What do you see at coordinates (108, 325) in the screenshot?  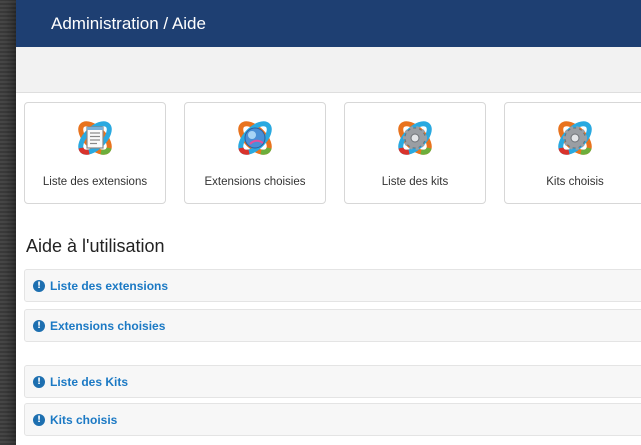 I see `help-item-label: Extensions choisies` at bounding box center [108, 325].